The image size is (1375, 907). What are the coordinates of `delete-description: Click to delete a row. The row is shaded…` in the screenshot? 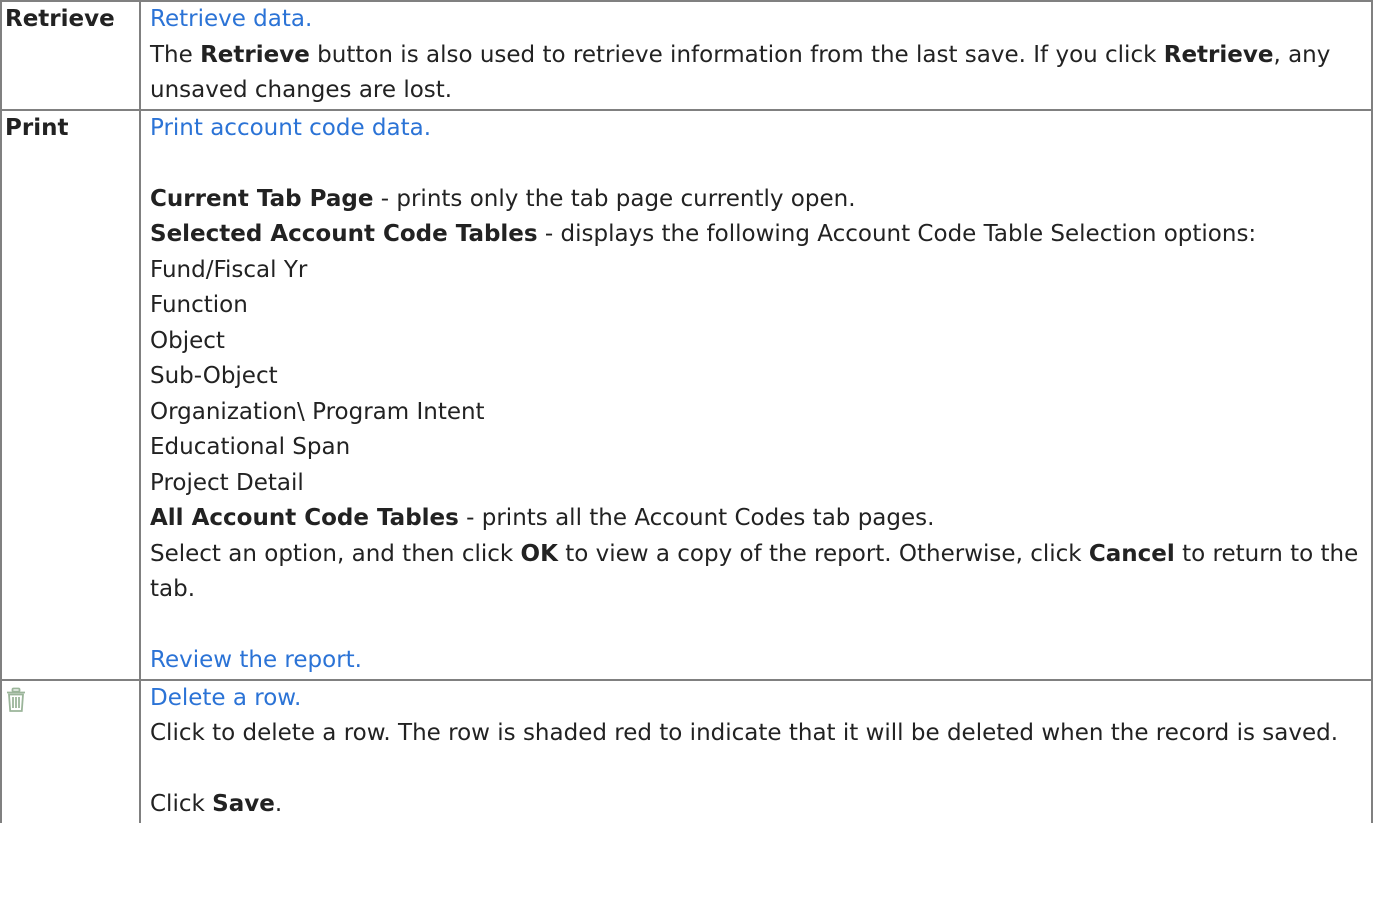 It's located at (744, 733).